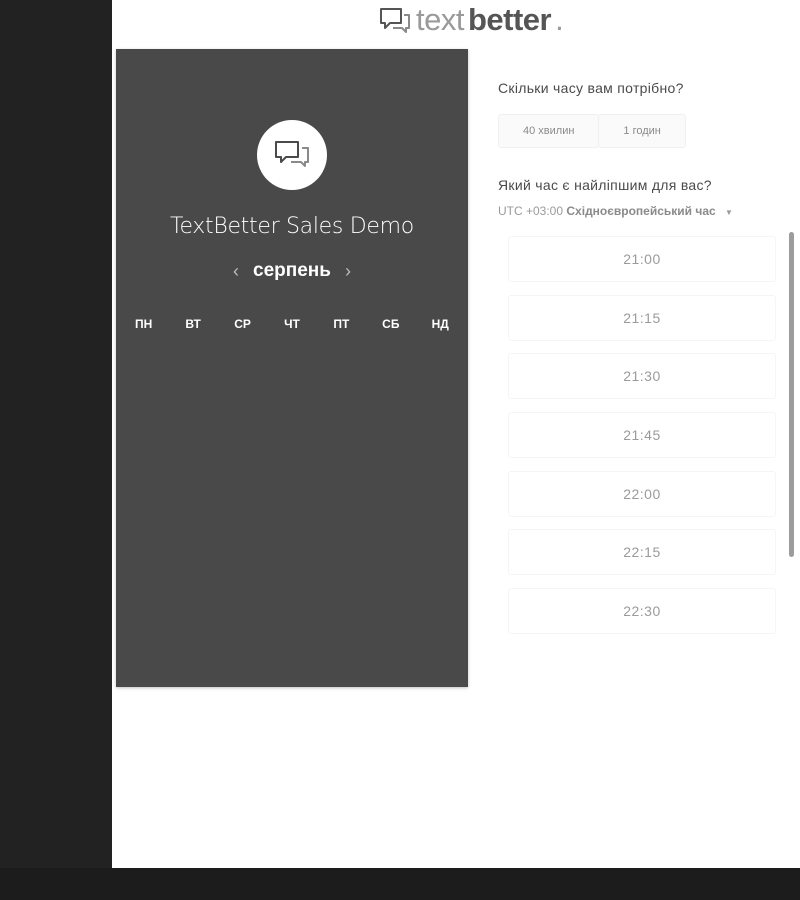 The width and height of the screenshot is (800, 900). What do you see at coordinates (791, 394) in the screenshot?
I see `time-slot-scrollbar` at bounding box center [791, 394].